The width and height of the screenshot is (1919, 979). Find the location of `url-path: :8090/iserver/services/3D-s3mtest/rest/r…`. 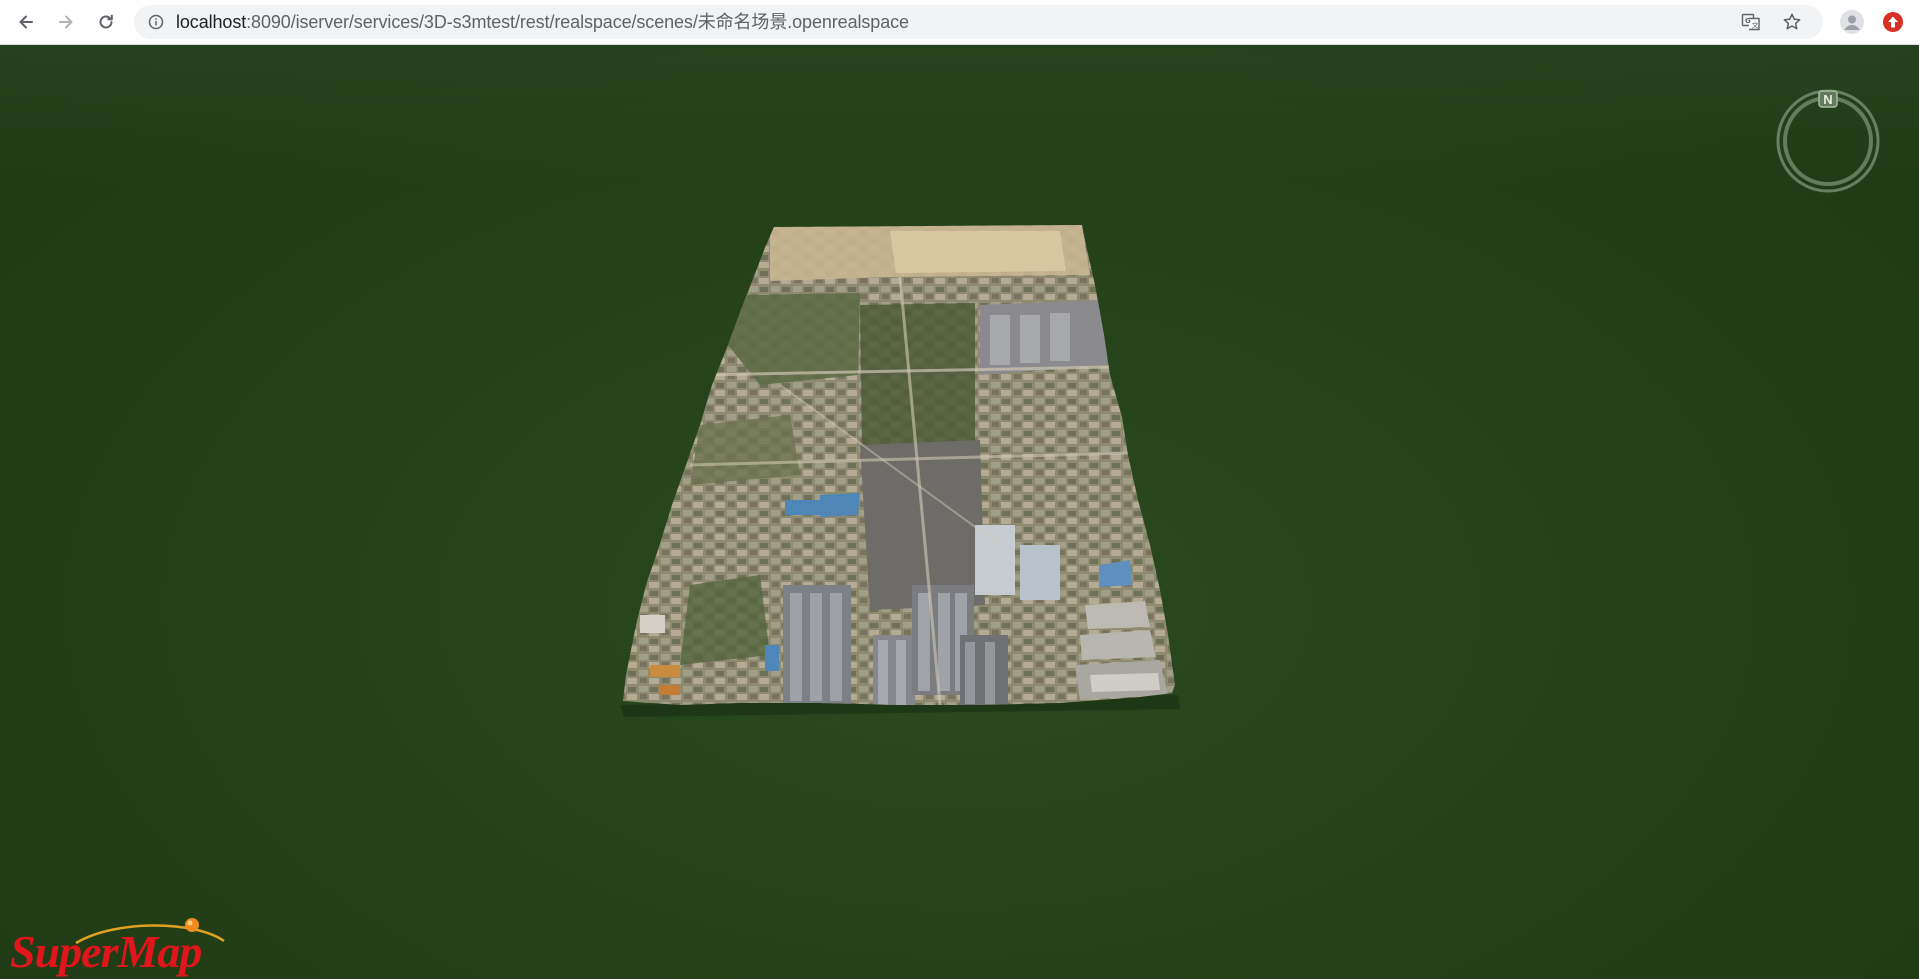

url-path: :8090/iserver/services/3D-s3mtest/rest/r… is located at coordinates (577, 22).